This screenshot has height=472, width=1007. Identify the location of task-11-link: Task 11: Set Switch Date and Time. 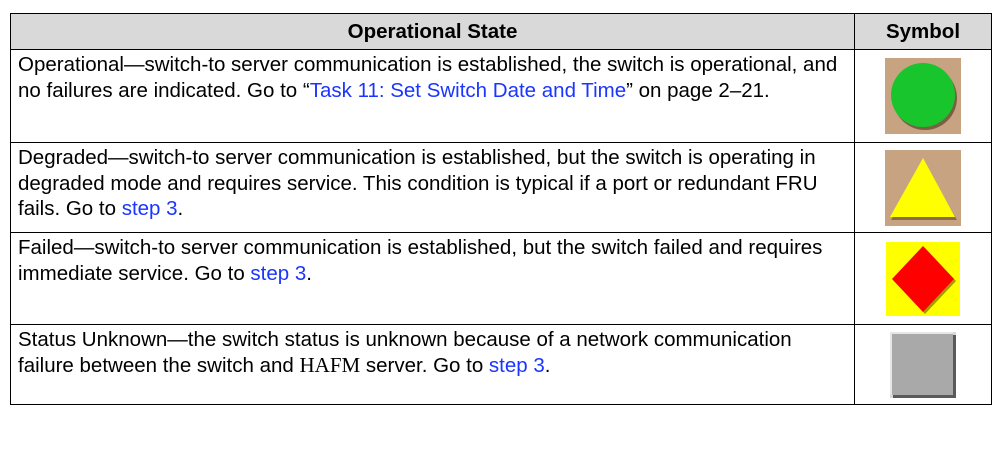
(468, 90).